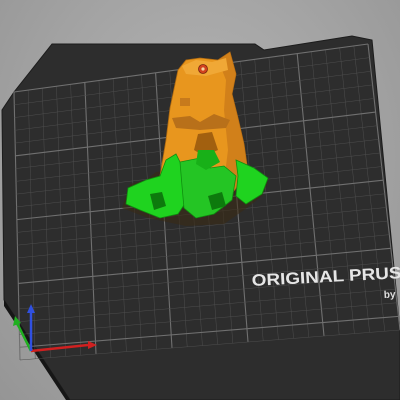 The image size is (400, 400). What do you see at coordinates (390, 295) in the screenshot?
I see `bed-brand-subtext: by` at bounding box center [390, 295].